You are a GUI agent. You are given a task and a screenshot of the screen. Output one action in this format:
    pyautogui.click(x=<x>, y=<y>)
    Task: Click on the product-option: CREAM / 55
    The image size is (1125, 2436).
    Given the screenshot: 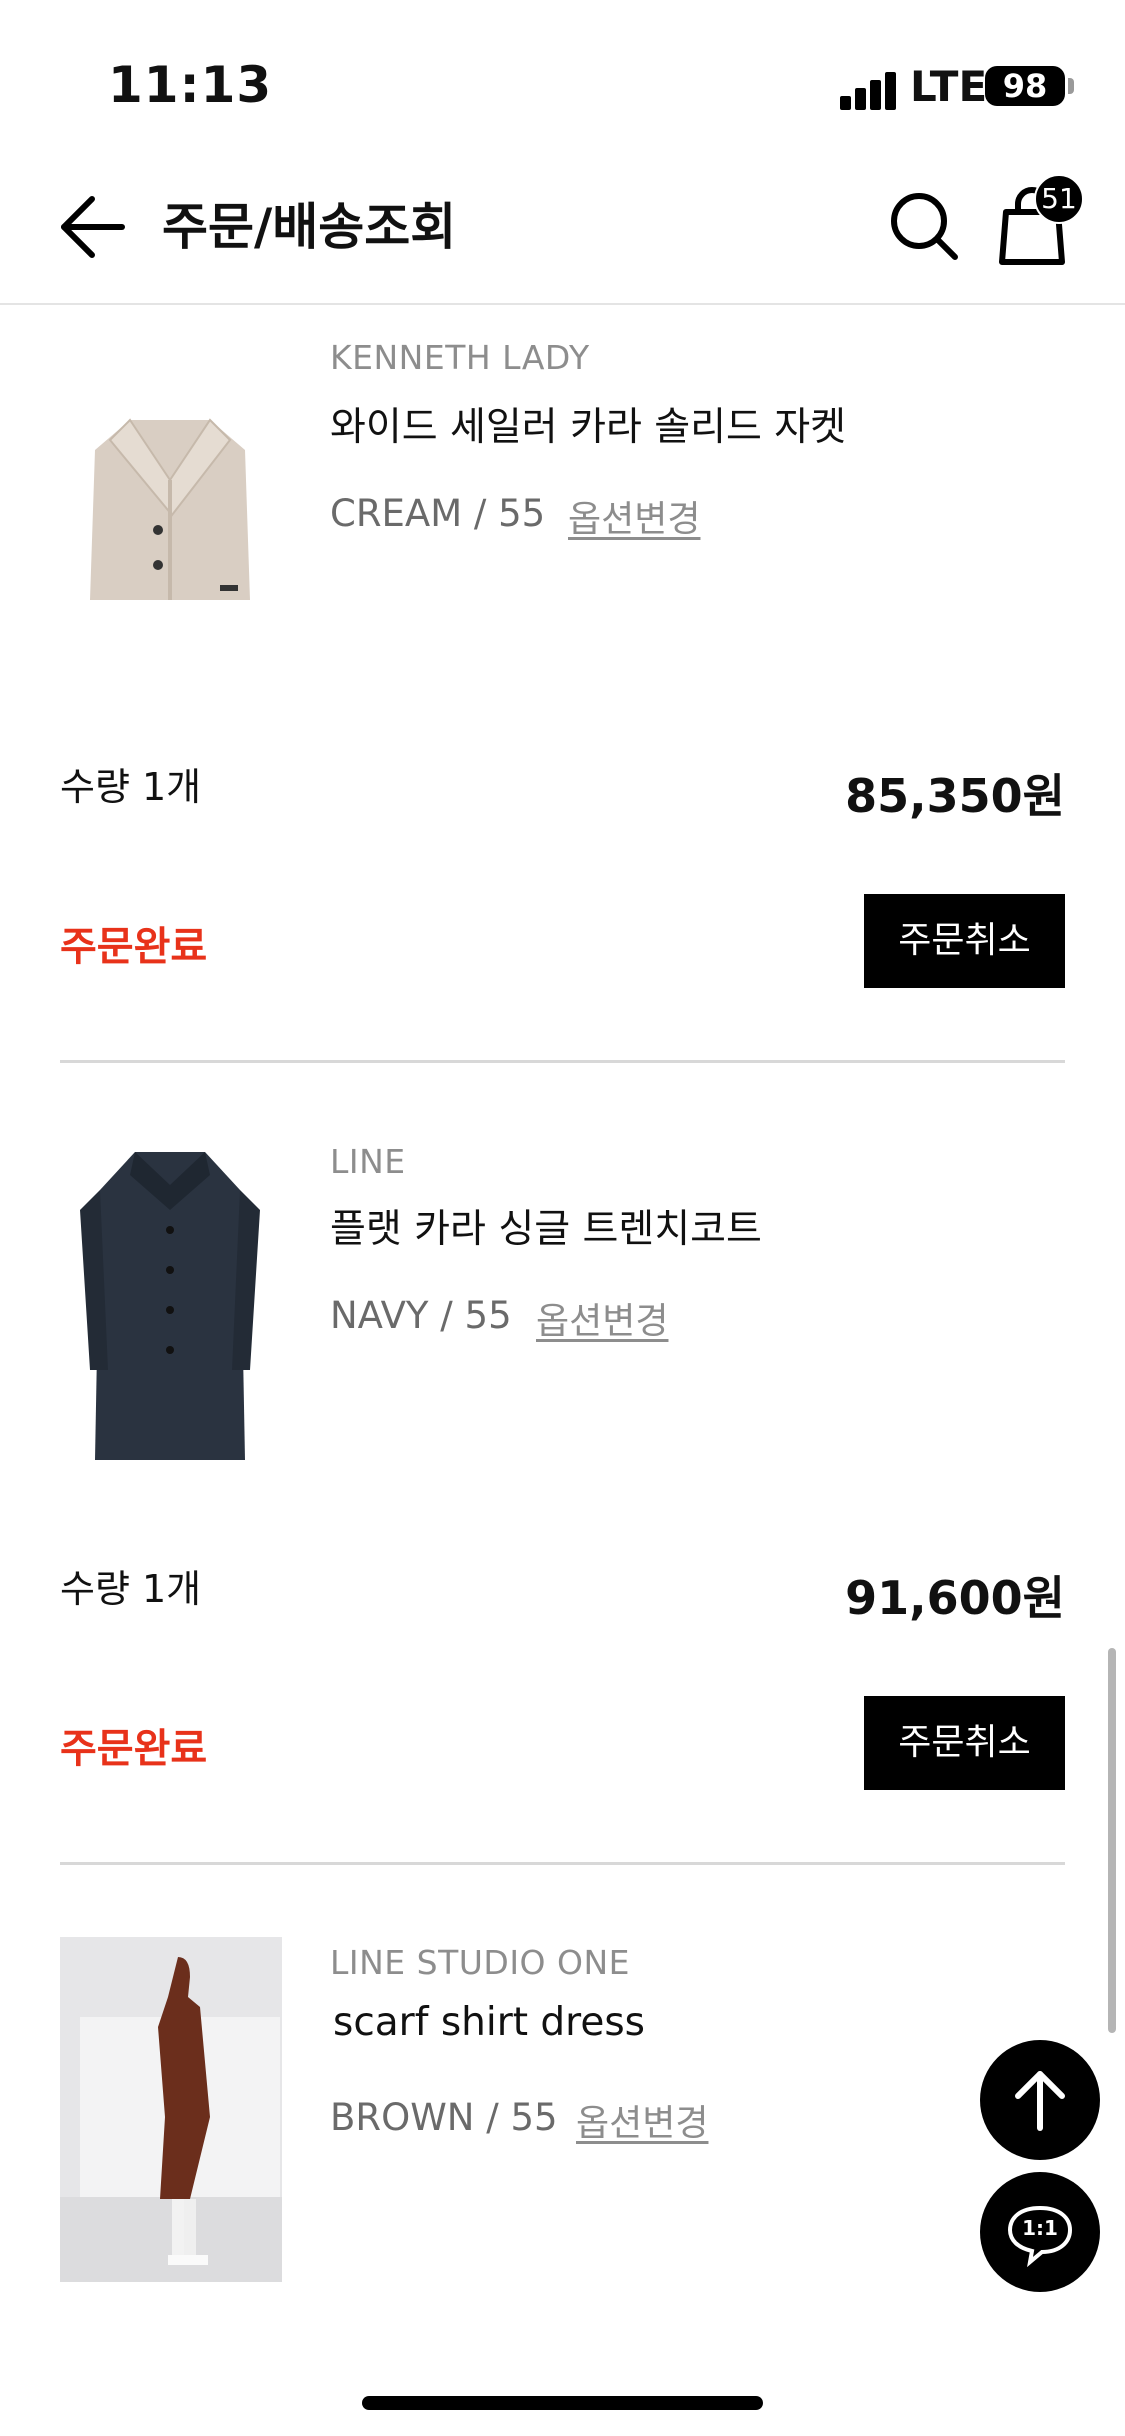 What is the action you would take?
    pyautogui.click(x=438, y=513)
    